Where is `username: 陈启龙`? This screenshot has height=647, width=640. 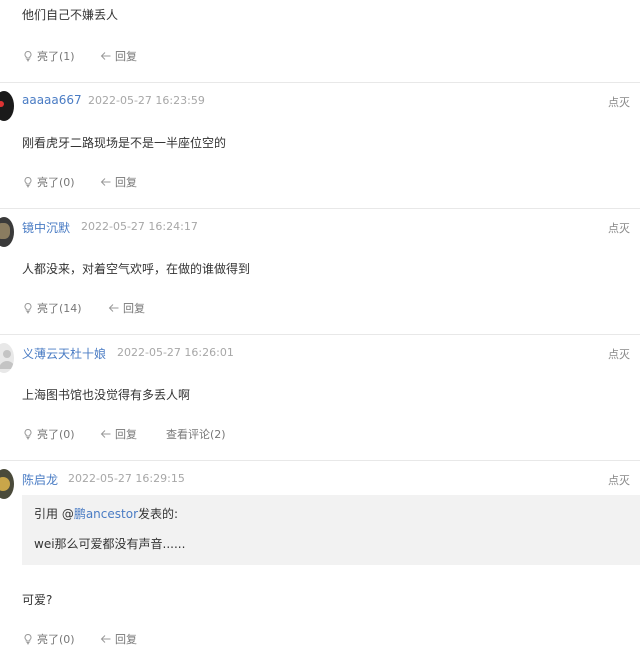 username: 陈启龙 is located at coordinates (40, 479).